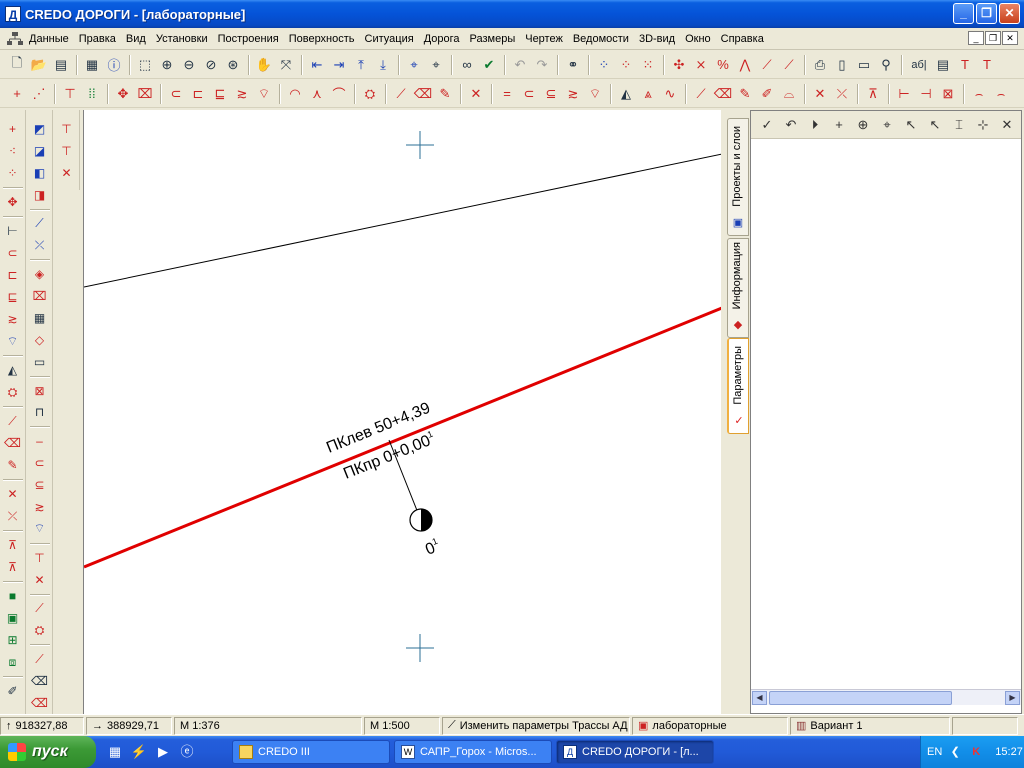 The width and height of the screenshot is (1024, 768). I want to click on apply-icon: ✓, so click(767, 125).